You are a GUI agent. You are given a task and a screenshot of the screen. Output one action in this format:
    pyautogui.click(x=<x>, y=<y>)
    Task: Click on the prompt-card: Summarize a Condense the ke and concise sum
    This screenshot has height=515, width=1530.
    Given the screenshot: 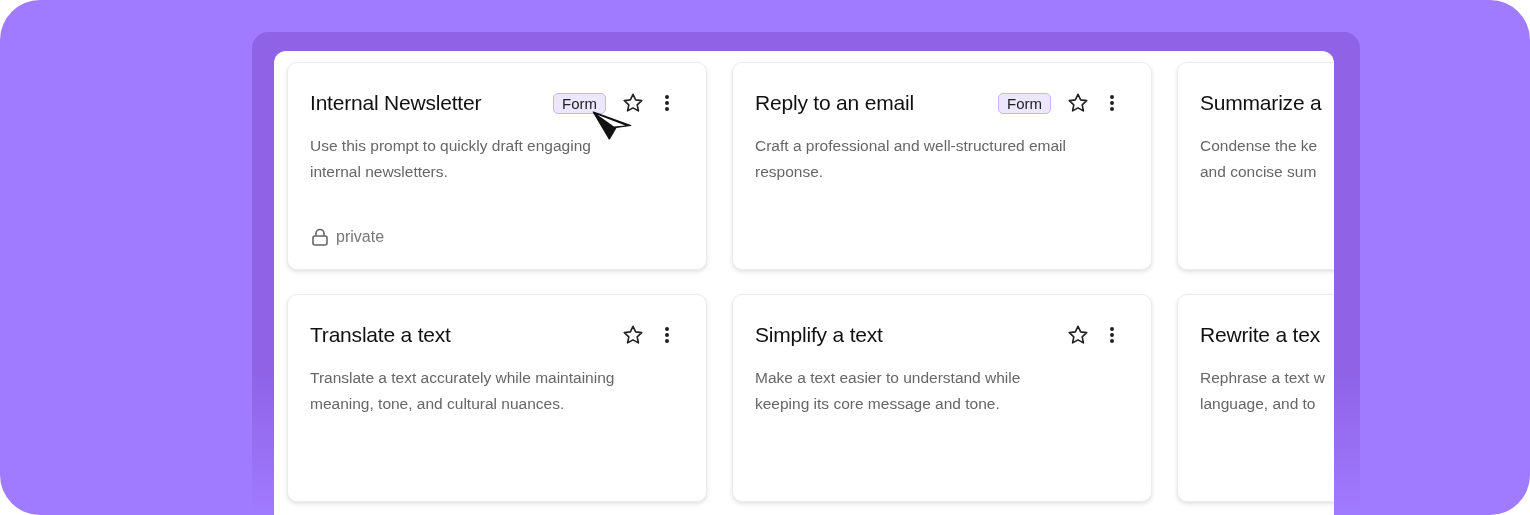 What is the action you would take?
    pyautogui.click(x=1255, y=166)
    